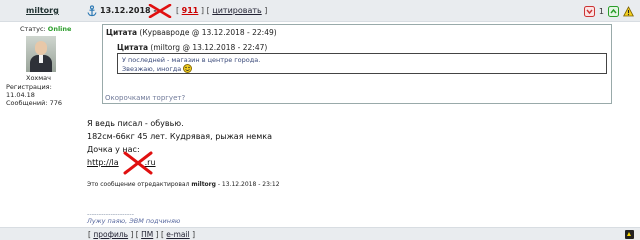 This screenshot has height=240, width=640. I want to click on email-link: e-mail, so click(177, 234).